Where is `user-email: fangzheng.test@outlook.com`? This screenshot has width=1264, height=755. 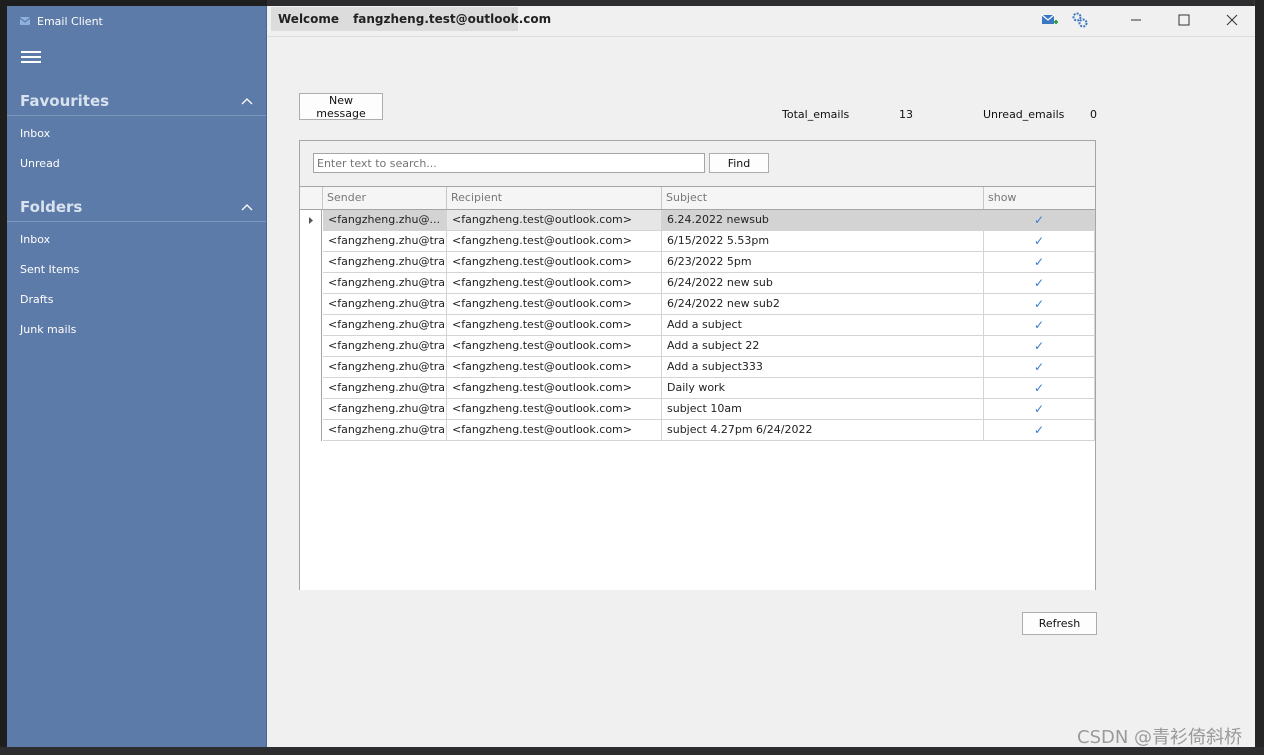
user-email: fangzheng.test@outlook.com is located at coordinates (452, 19).